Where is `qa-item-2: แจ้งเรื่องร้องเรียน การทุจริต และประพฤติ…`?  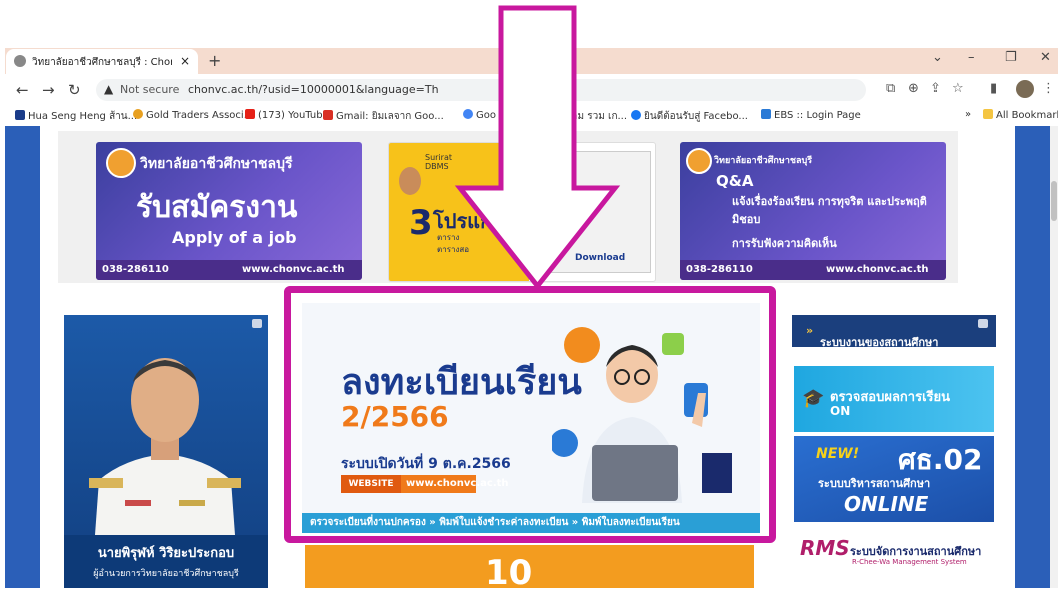
qa-item-2: แจ้งเรื่องร้องเรียน การทุจริต และประพฤติ… is located at coordinates (829, 210).